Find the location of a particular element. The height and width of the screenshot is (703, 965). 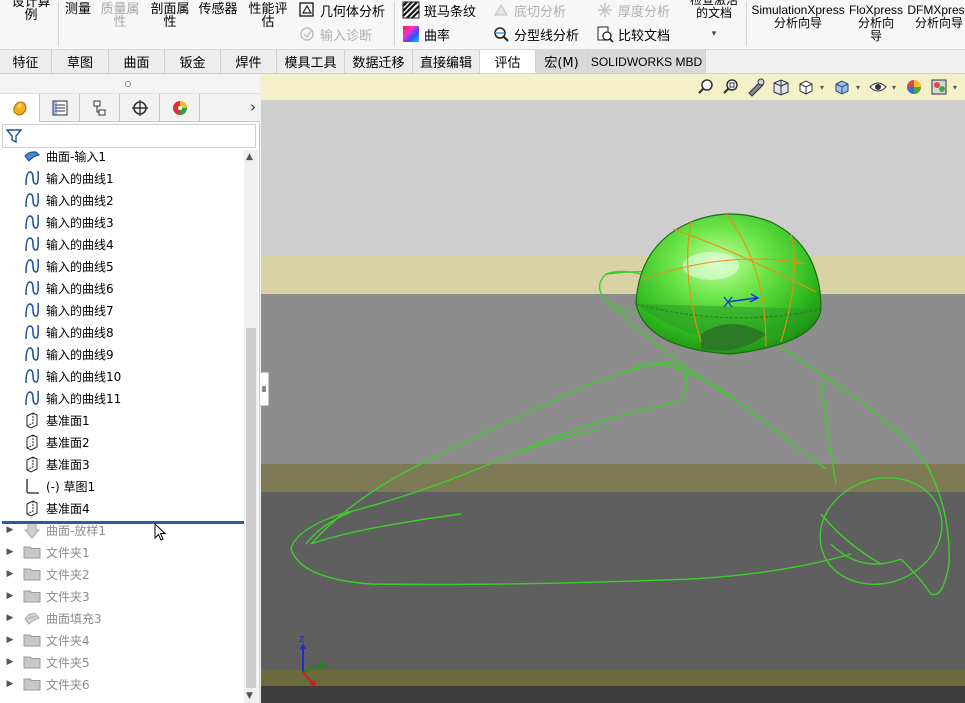

tab-configuration-manager is located at coordinates (100, 108).